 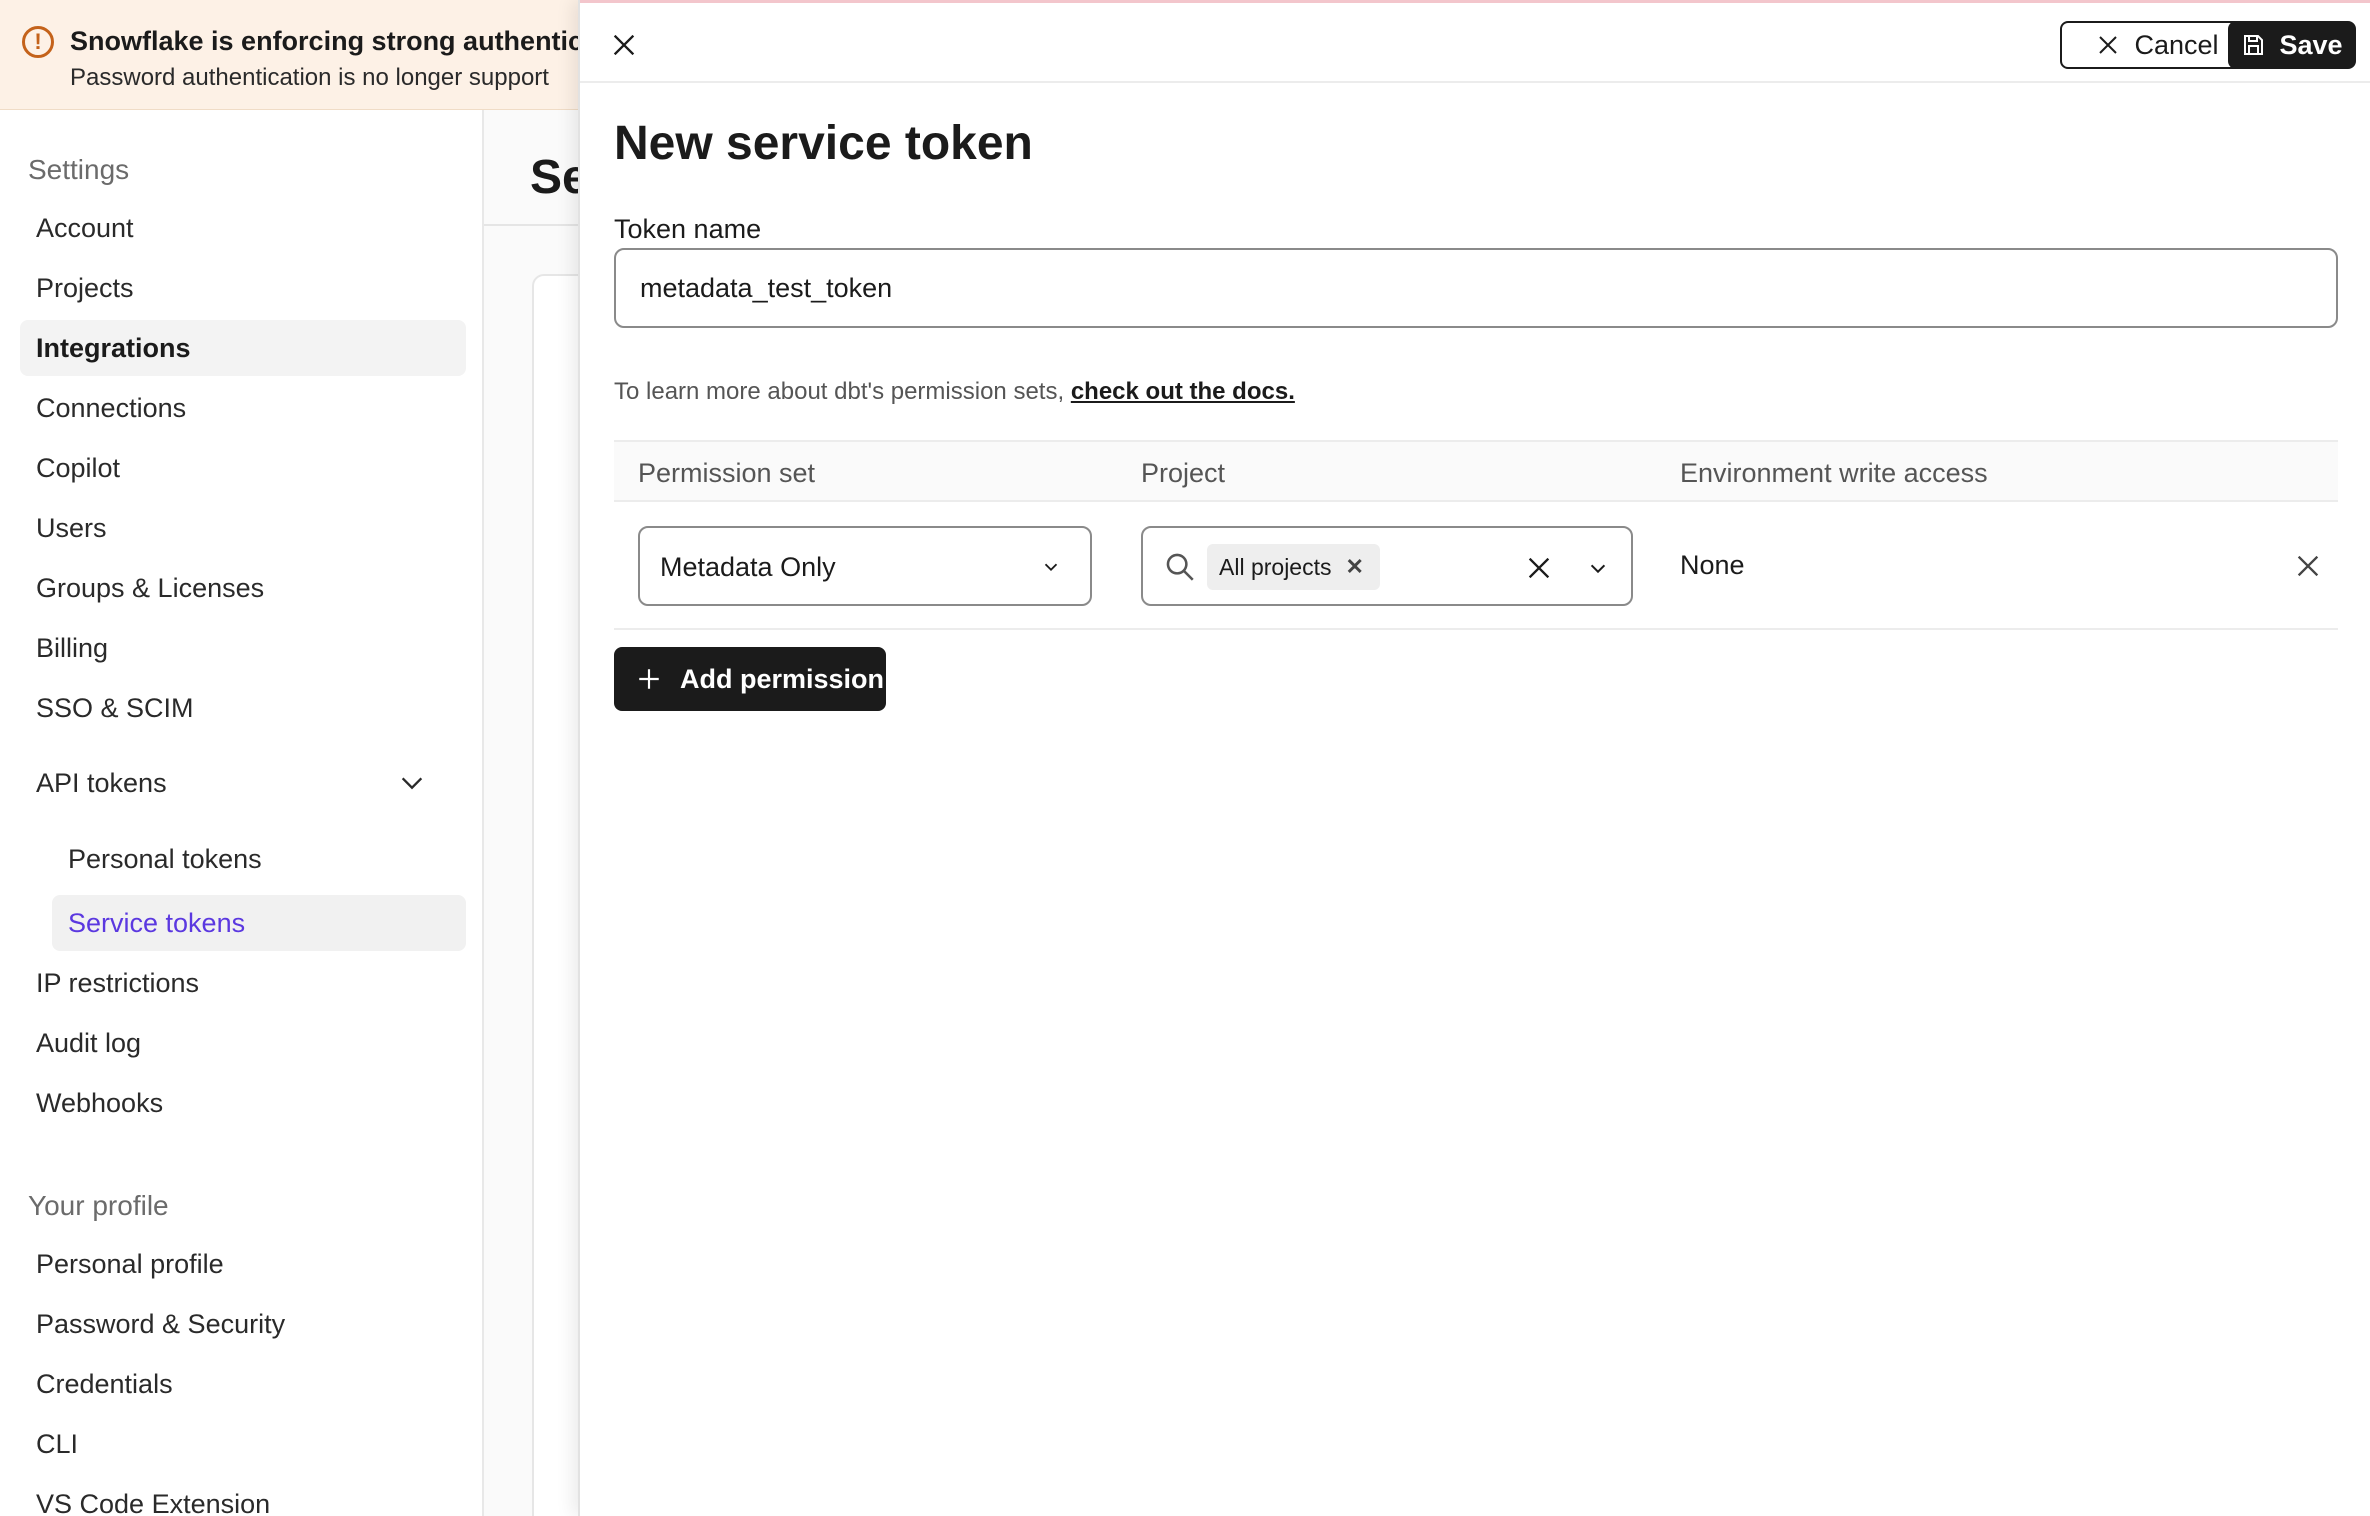 What do you see at coordinates (243, 1264) in the screenshot?
I see `sidebar-item-personal-profile: Personal profile` at bounding box center [243, 1264].